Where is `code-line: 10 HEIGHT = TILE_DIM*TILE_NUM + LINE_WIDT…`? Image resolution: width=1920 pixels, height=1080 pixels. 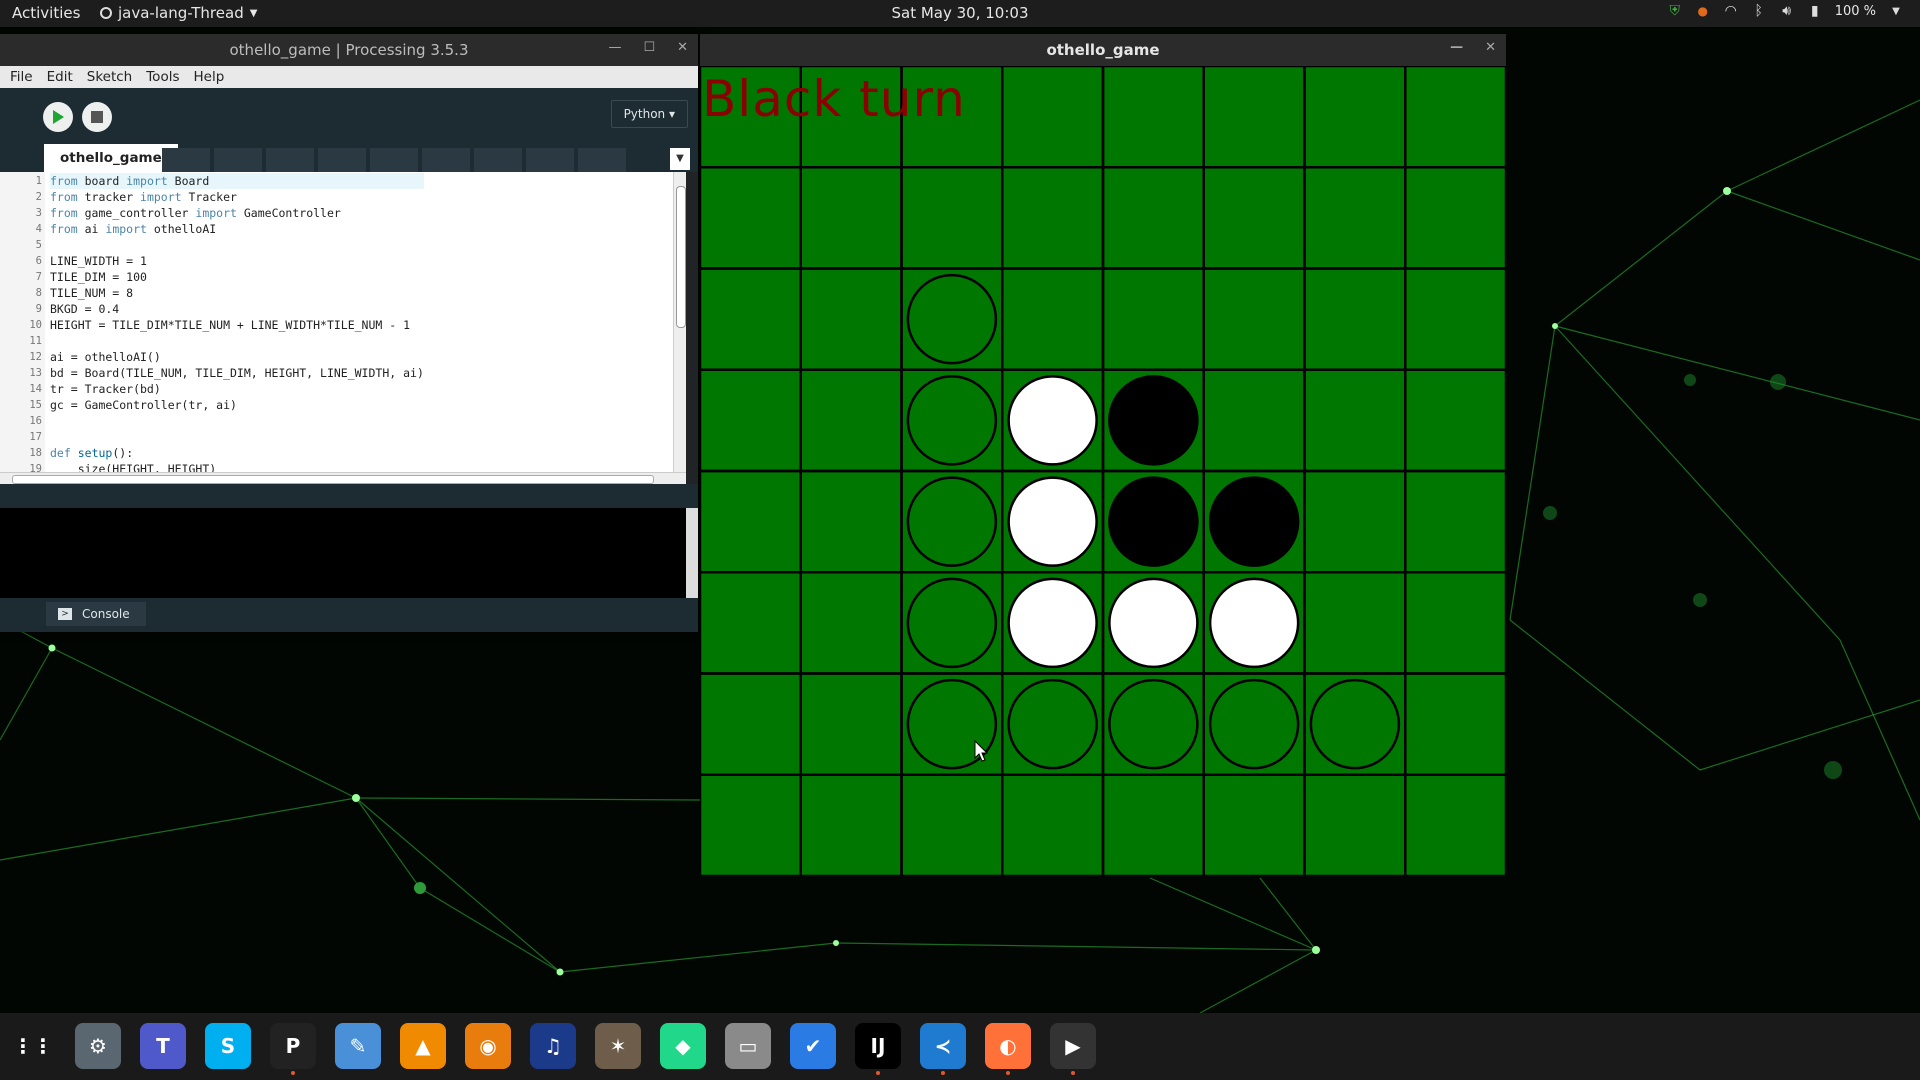 code-line: 10 HEIGHT = TILE_DIM*TILE_NUM + LINE_WIDT… is located at coordinates (226, 325).